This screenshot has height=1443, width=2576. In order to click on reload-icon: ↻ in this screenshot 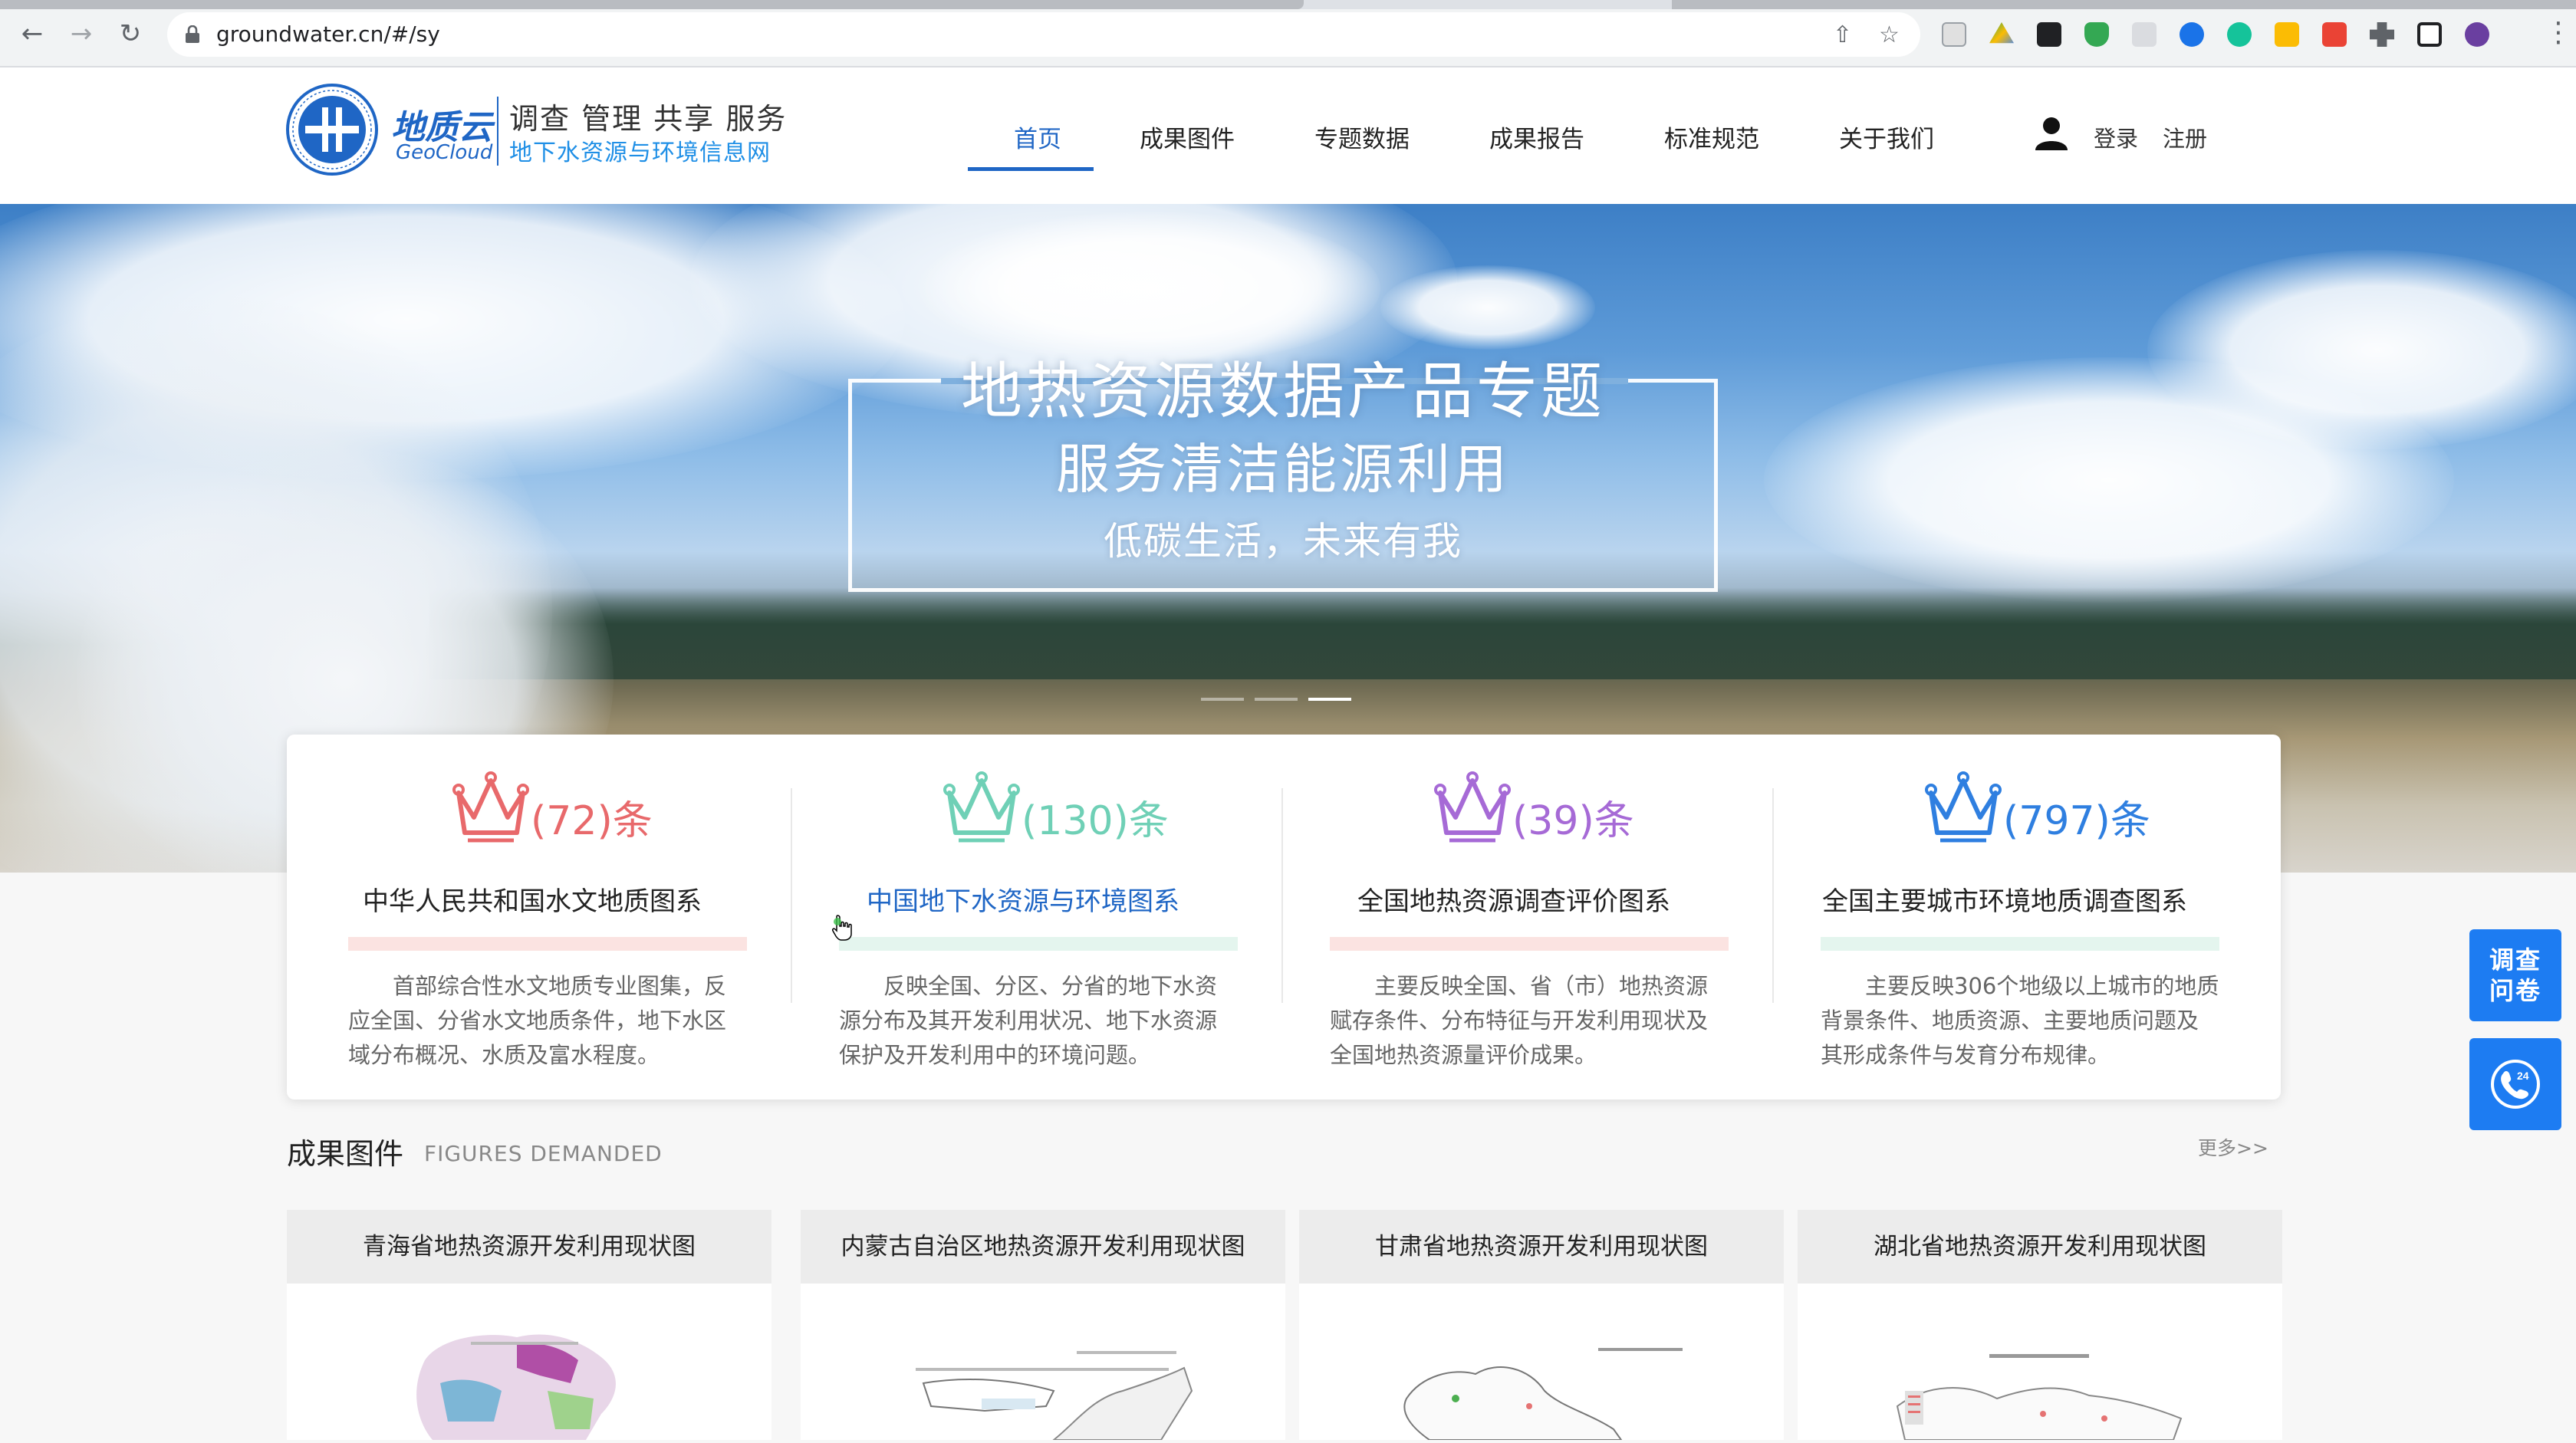, I will do `click(130, 34)`.